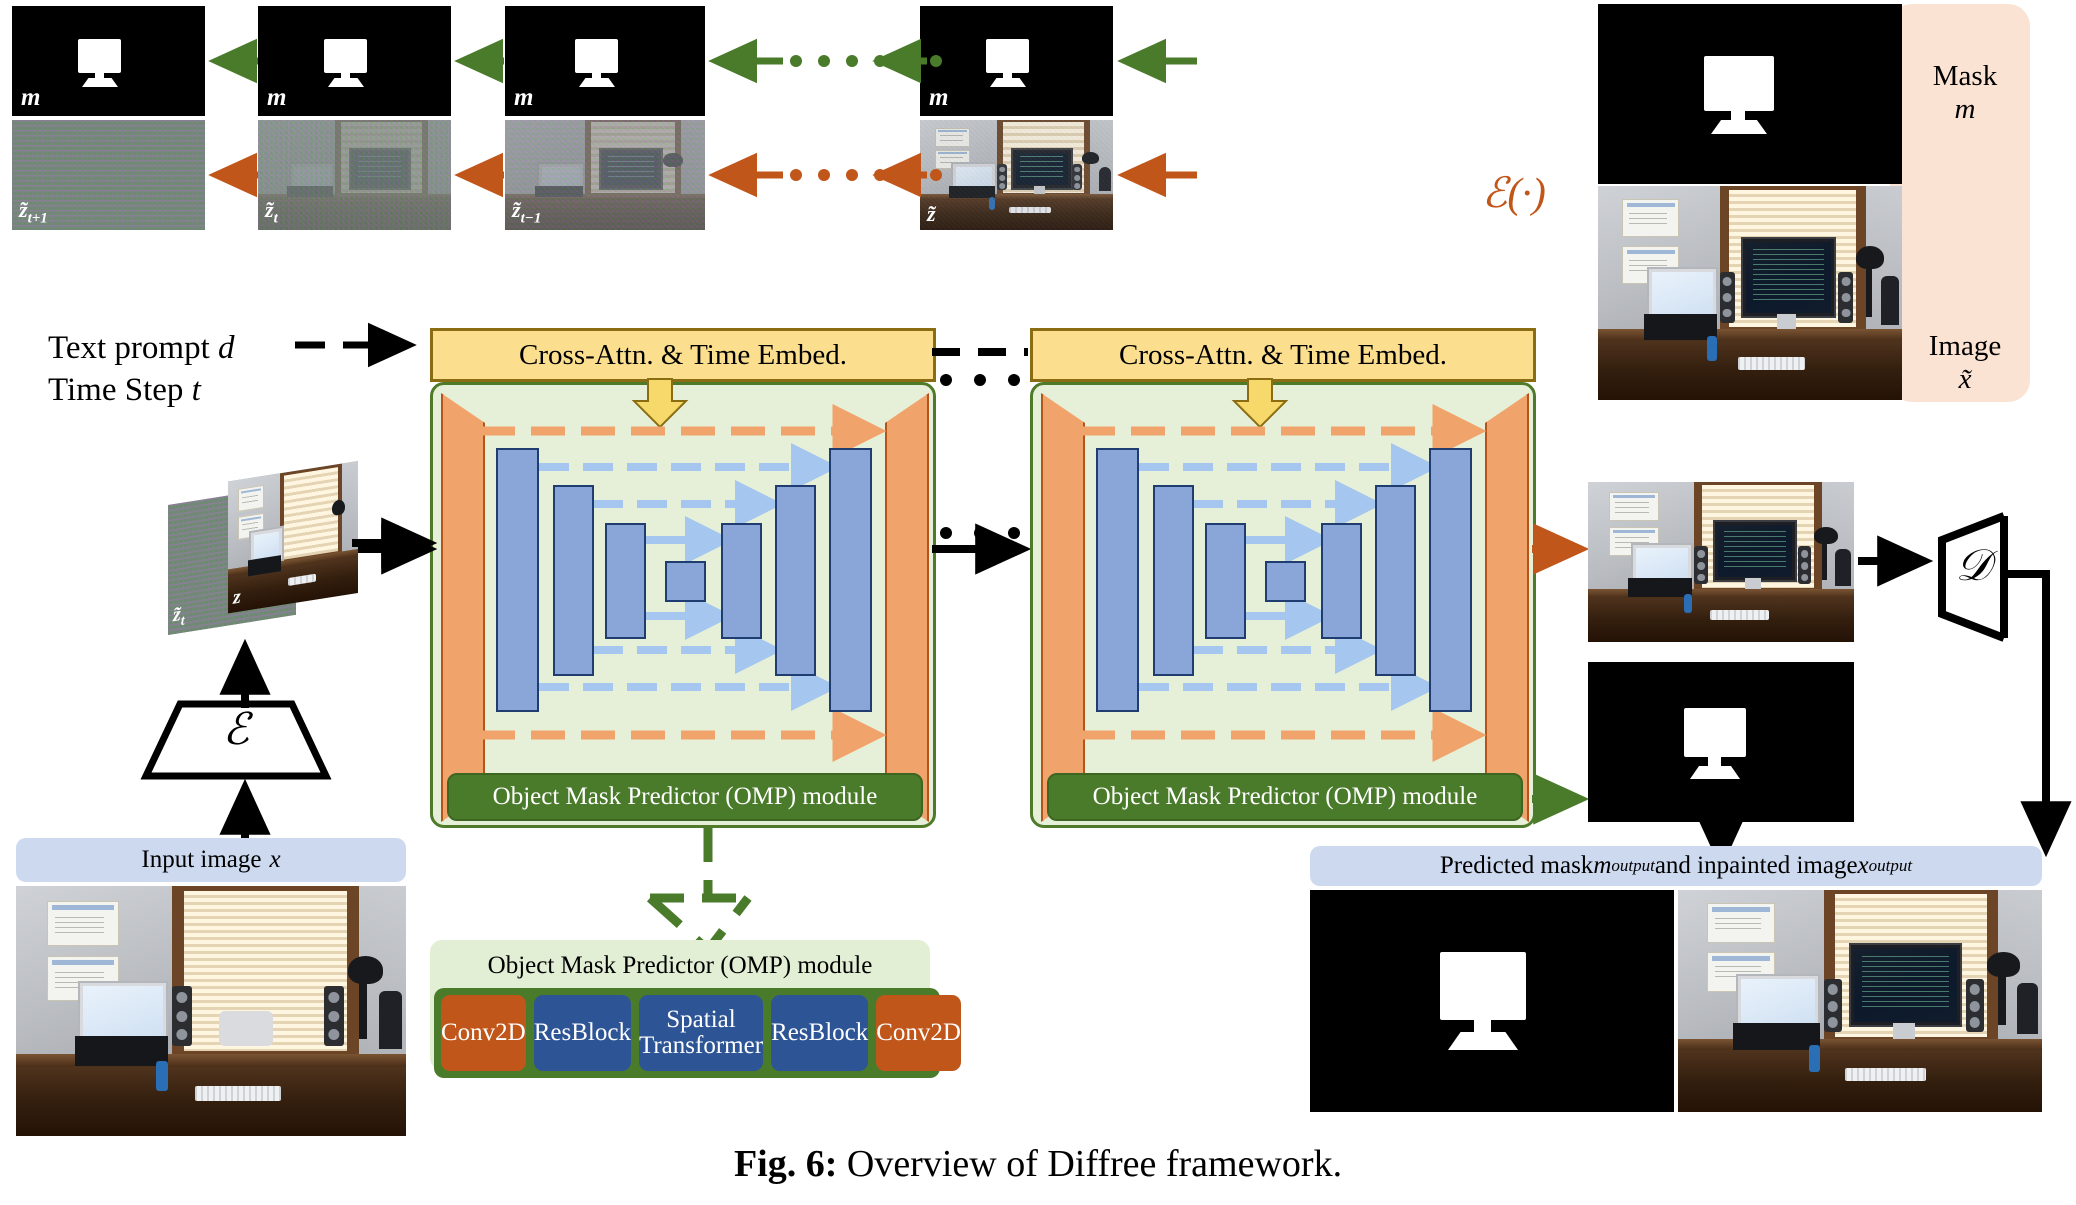  I want to click on text-prompt-symbol: d, so click(226, 348).